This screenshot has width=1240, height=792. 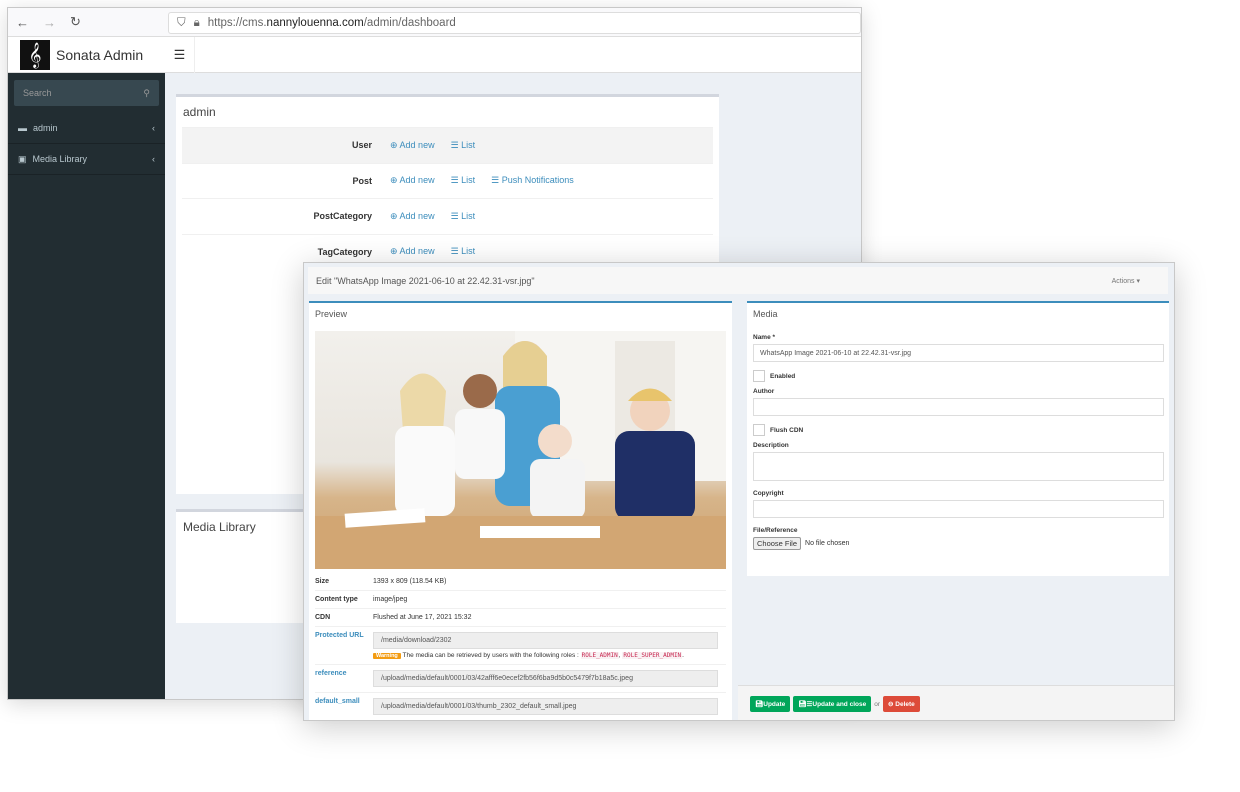 What do you see at coordinates (768, 493) in the screenshot?
I see `copyright-label: Copyright` at bounding box center [768, 493].